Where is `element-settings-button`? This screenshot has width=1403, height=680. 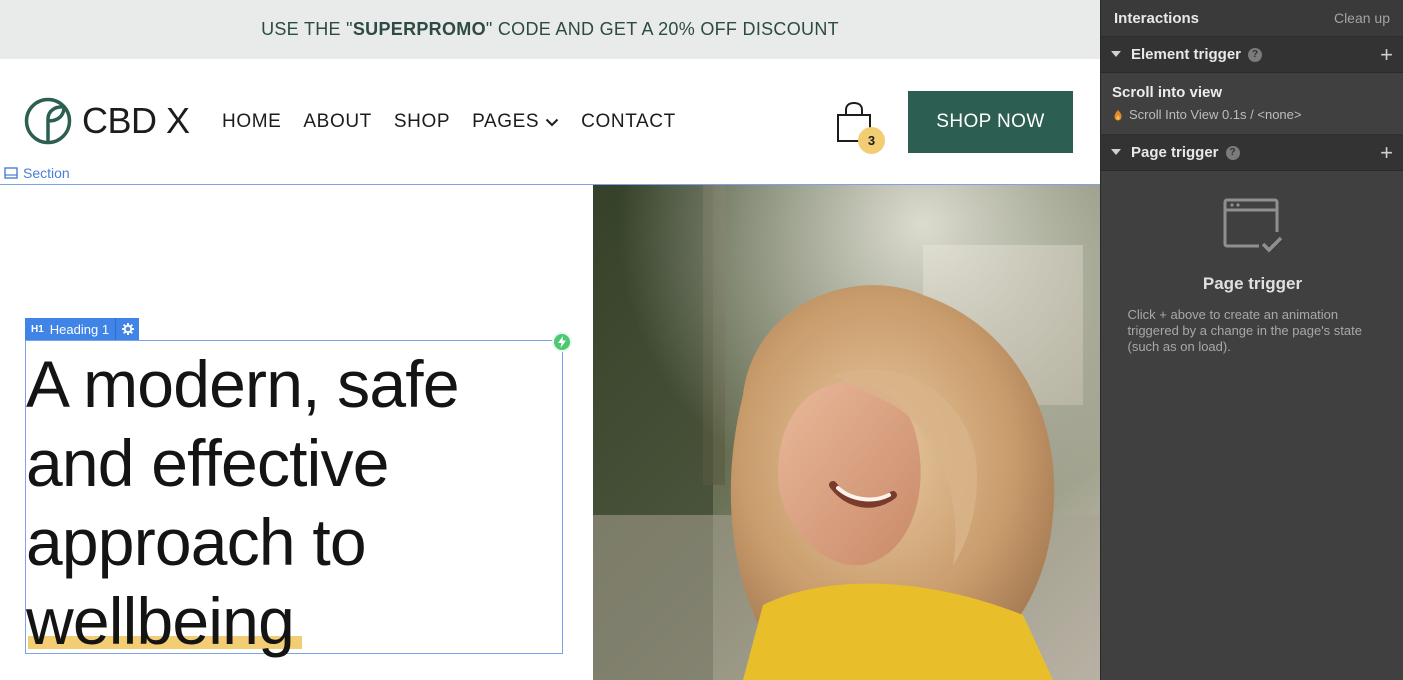 element-settings-button is located at coordinates (127, 329).